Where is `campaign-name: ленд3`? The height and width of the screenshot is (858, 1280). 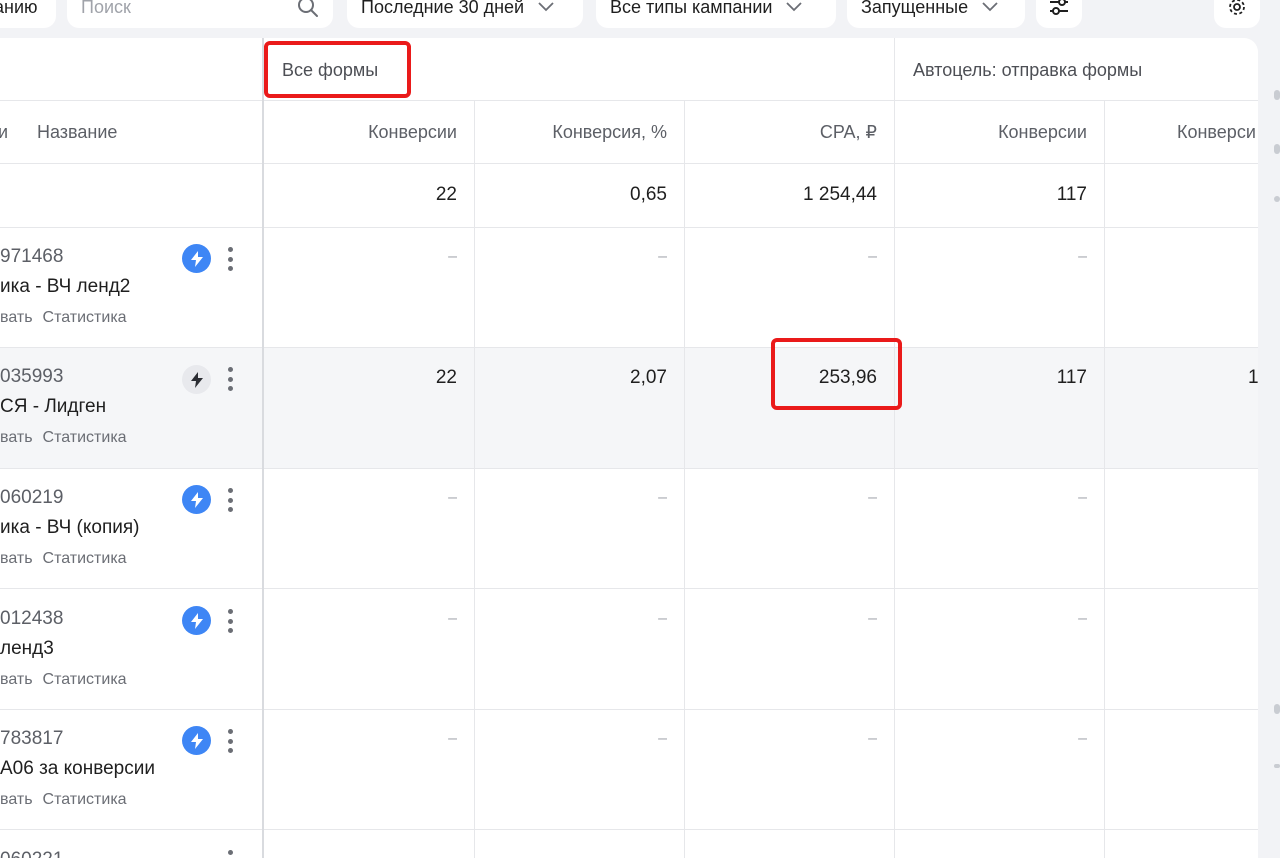 campaign-name: ленд3 is located at coordinates (27, 649).